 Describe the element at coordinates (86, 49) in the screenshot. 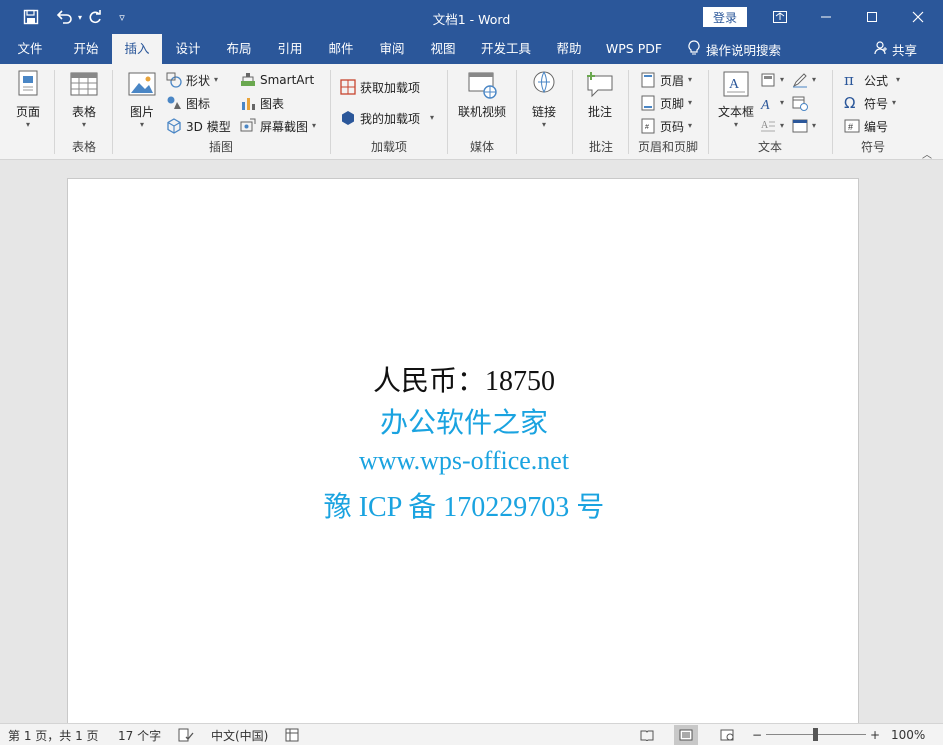

I see `tab-home: 开始` at that location.